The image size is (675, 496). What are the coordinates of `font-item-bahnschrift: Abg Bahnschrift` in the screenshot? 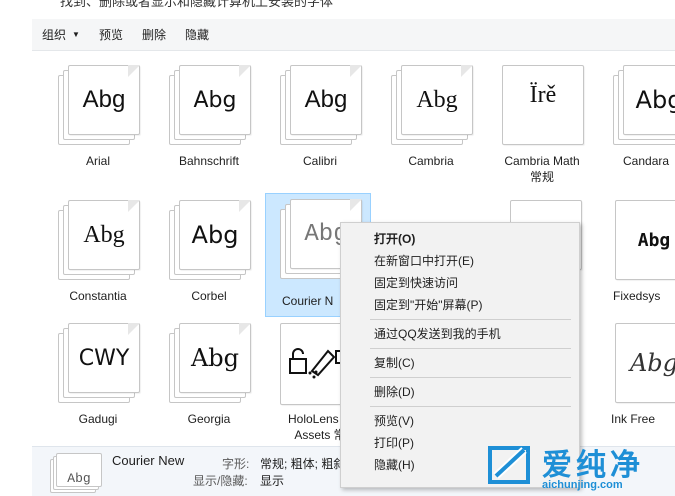 It's located at (209, 122).